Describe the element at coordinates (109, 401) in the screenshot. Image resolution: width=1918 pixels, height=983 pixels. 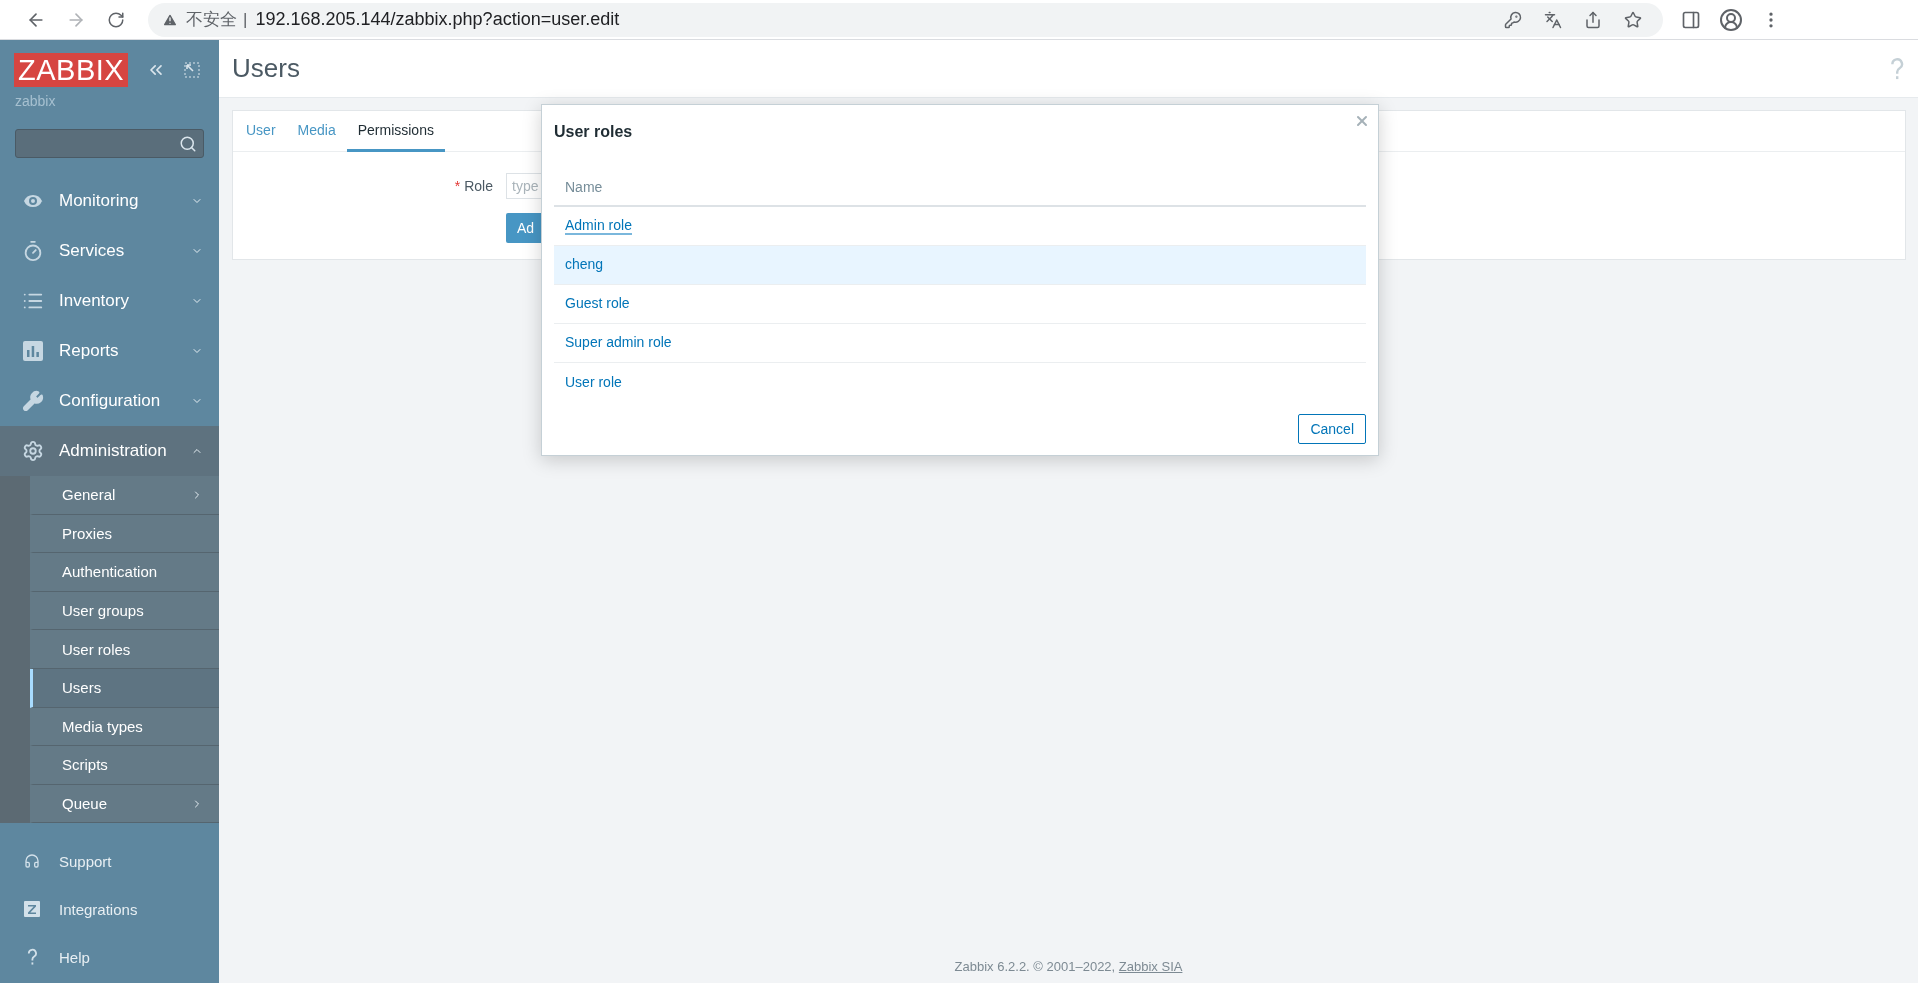
I see `menu-item: Configuration` at that location.